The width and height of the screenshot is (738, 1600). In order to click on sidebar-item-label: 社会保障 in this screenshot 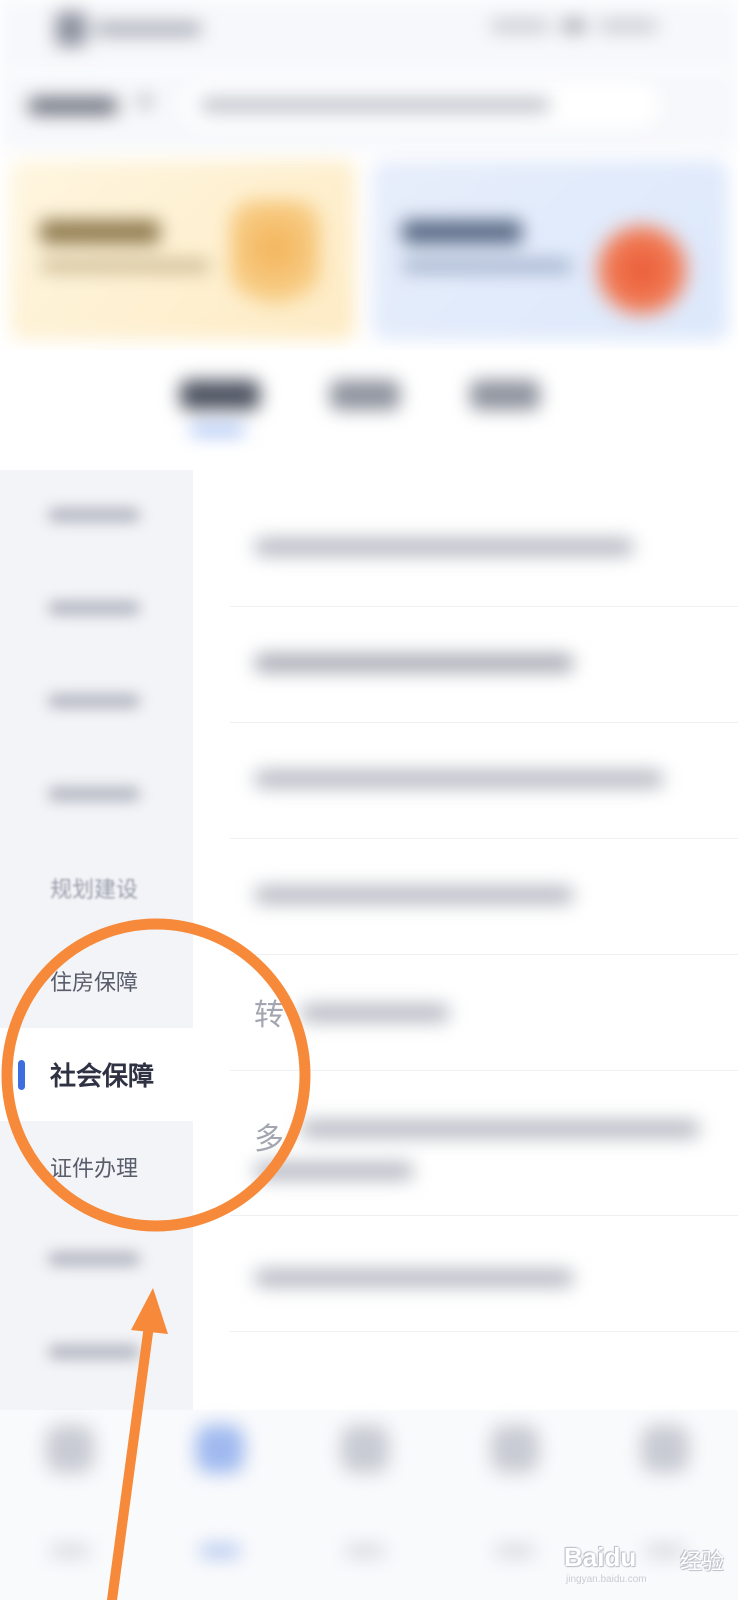, I will do `click(102, 1077)`.